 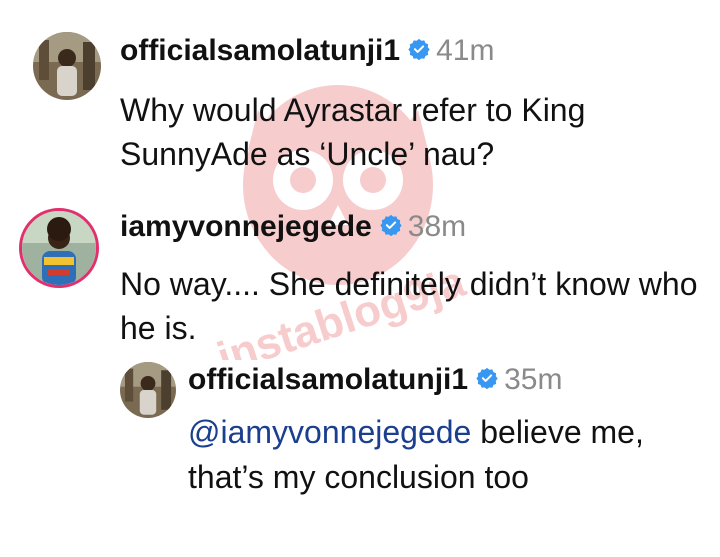 What do you see at coordinates (437, 226) in the screenshot?
I see `comment-time: 38m` at bounding box center [437, 226].